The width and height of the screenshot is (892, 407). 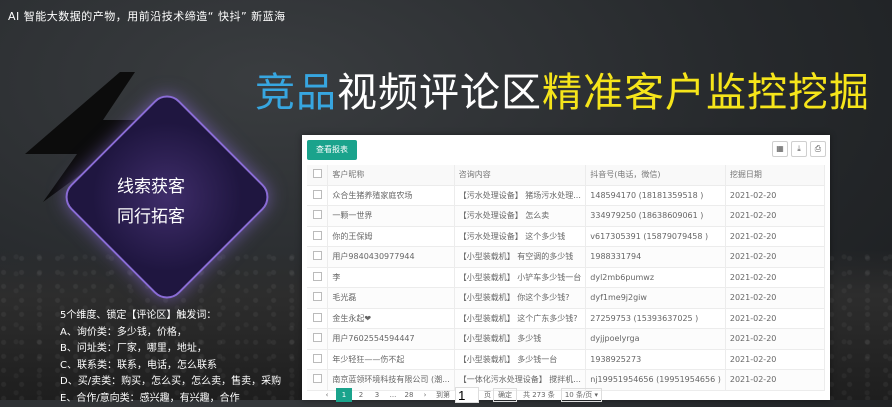 I want to click on badge-line-1: 线索获客, so click(x=151, y=187).